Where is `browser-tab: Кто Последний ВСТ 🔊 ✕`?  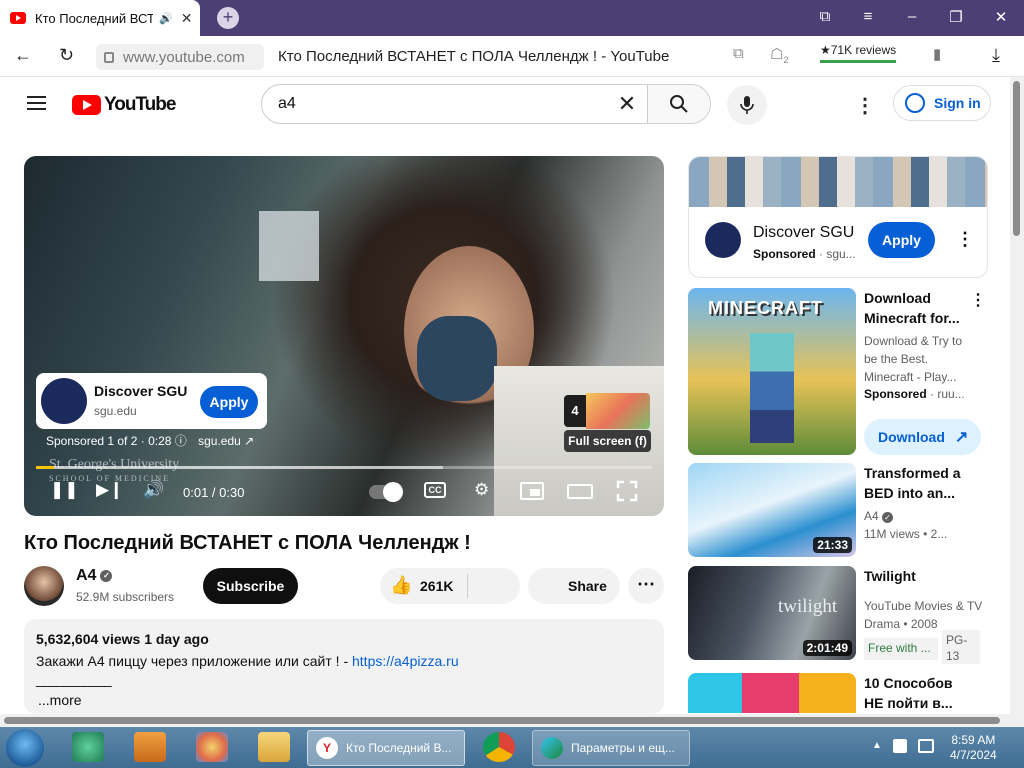 browser-tab: Кто Последний ВСТ 🔊 ✕ is located at coordinates (100, 18).